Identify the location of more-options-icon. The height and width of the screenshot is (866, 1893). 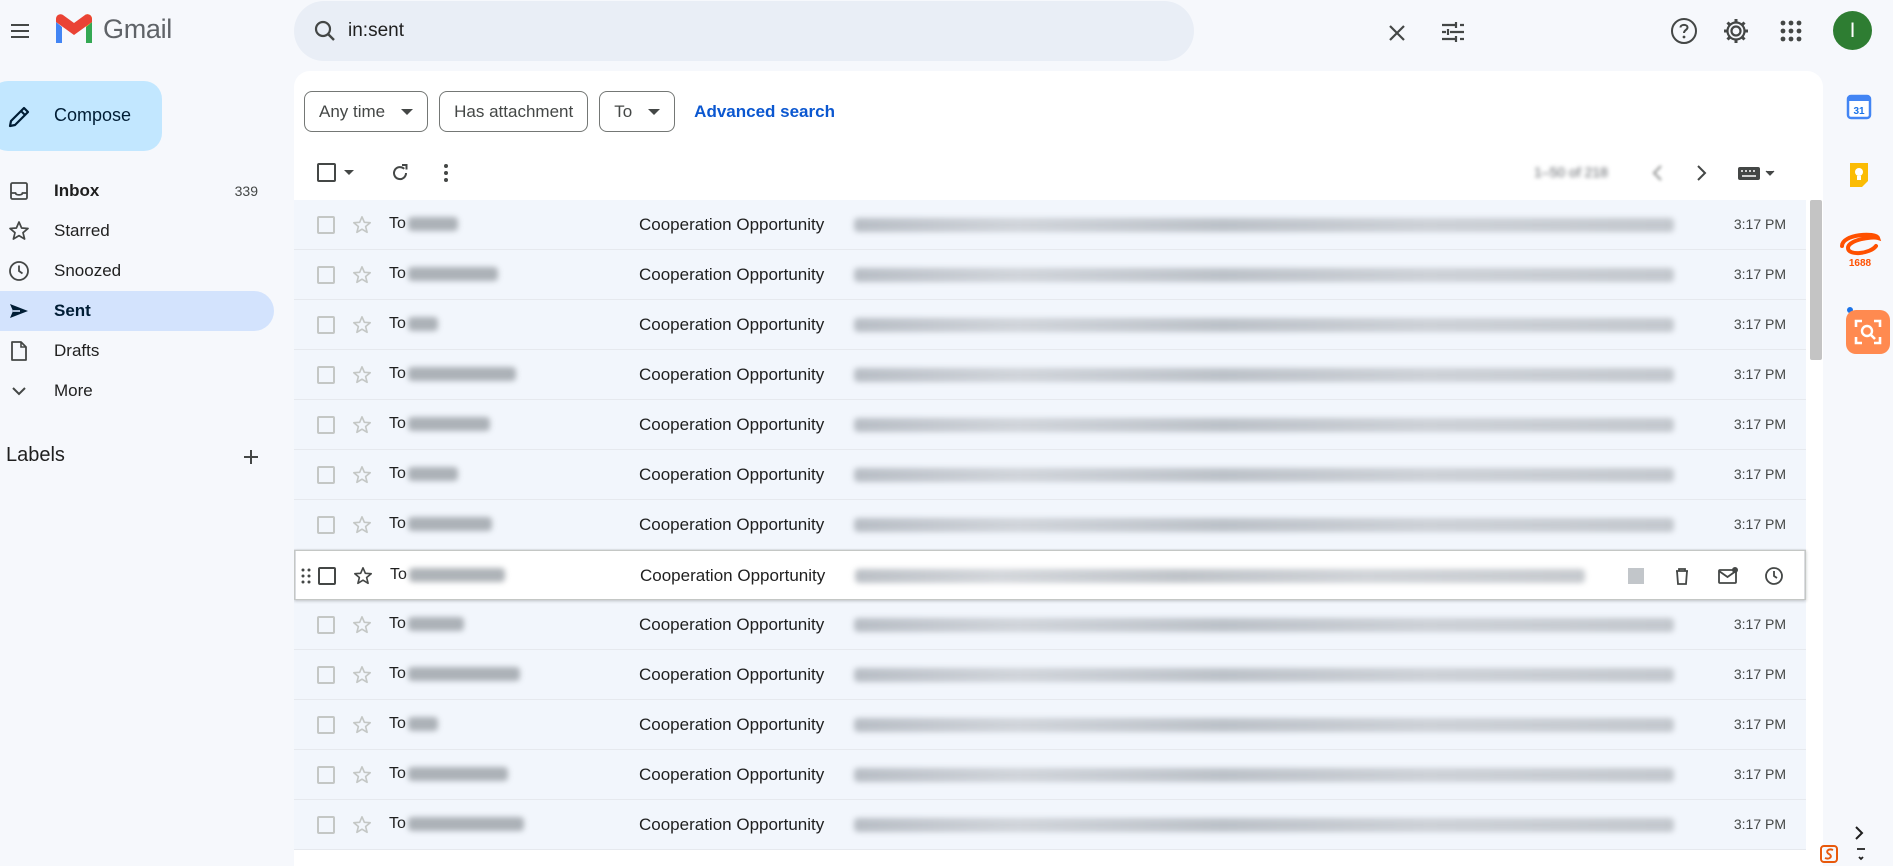
(446, 173).